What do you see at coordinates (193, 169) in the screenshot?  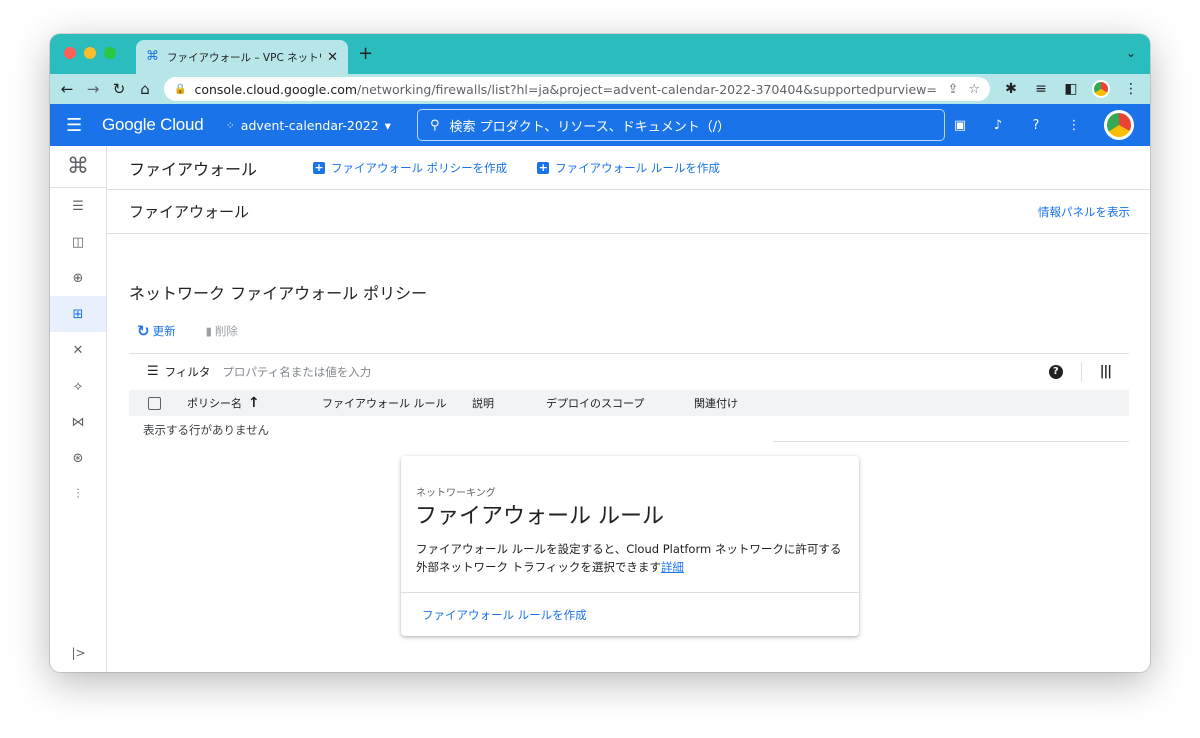 I see `page-title: ファイアウォール` at bounding box center [193, 169].